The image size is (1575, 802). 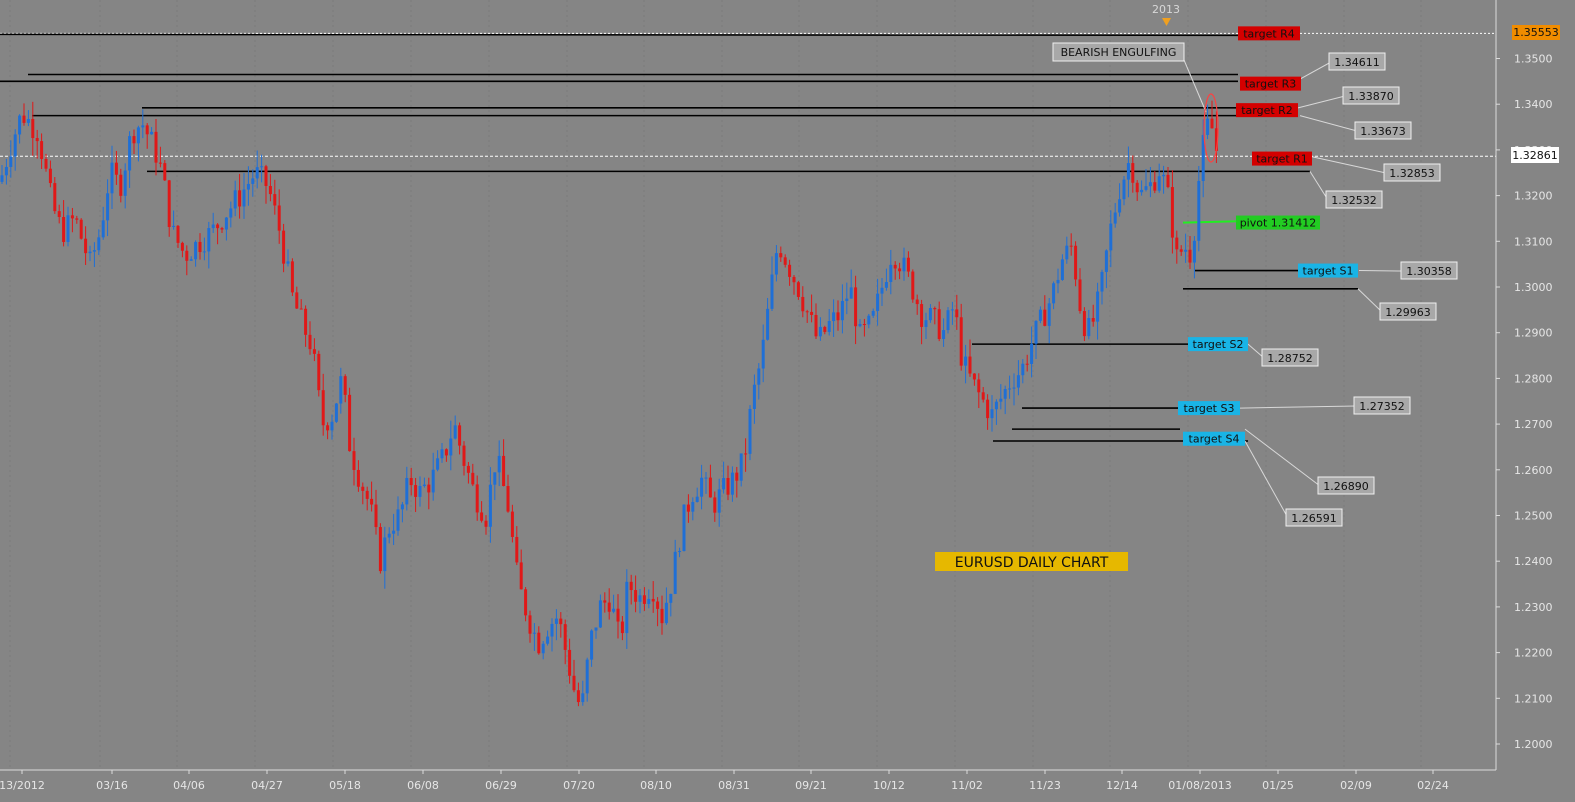 What do you see at coordinates (1356, 785) in the screenshot?
I see `x-tick-label: 02/09` at bounding box center [1356, 785].